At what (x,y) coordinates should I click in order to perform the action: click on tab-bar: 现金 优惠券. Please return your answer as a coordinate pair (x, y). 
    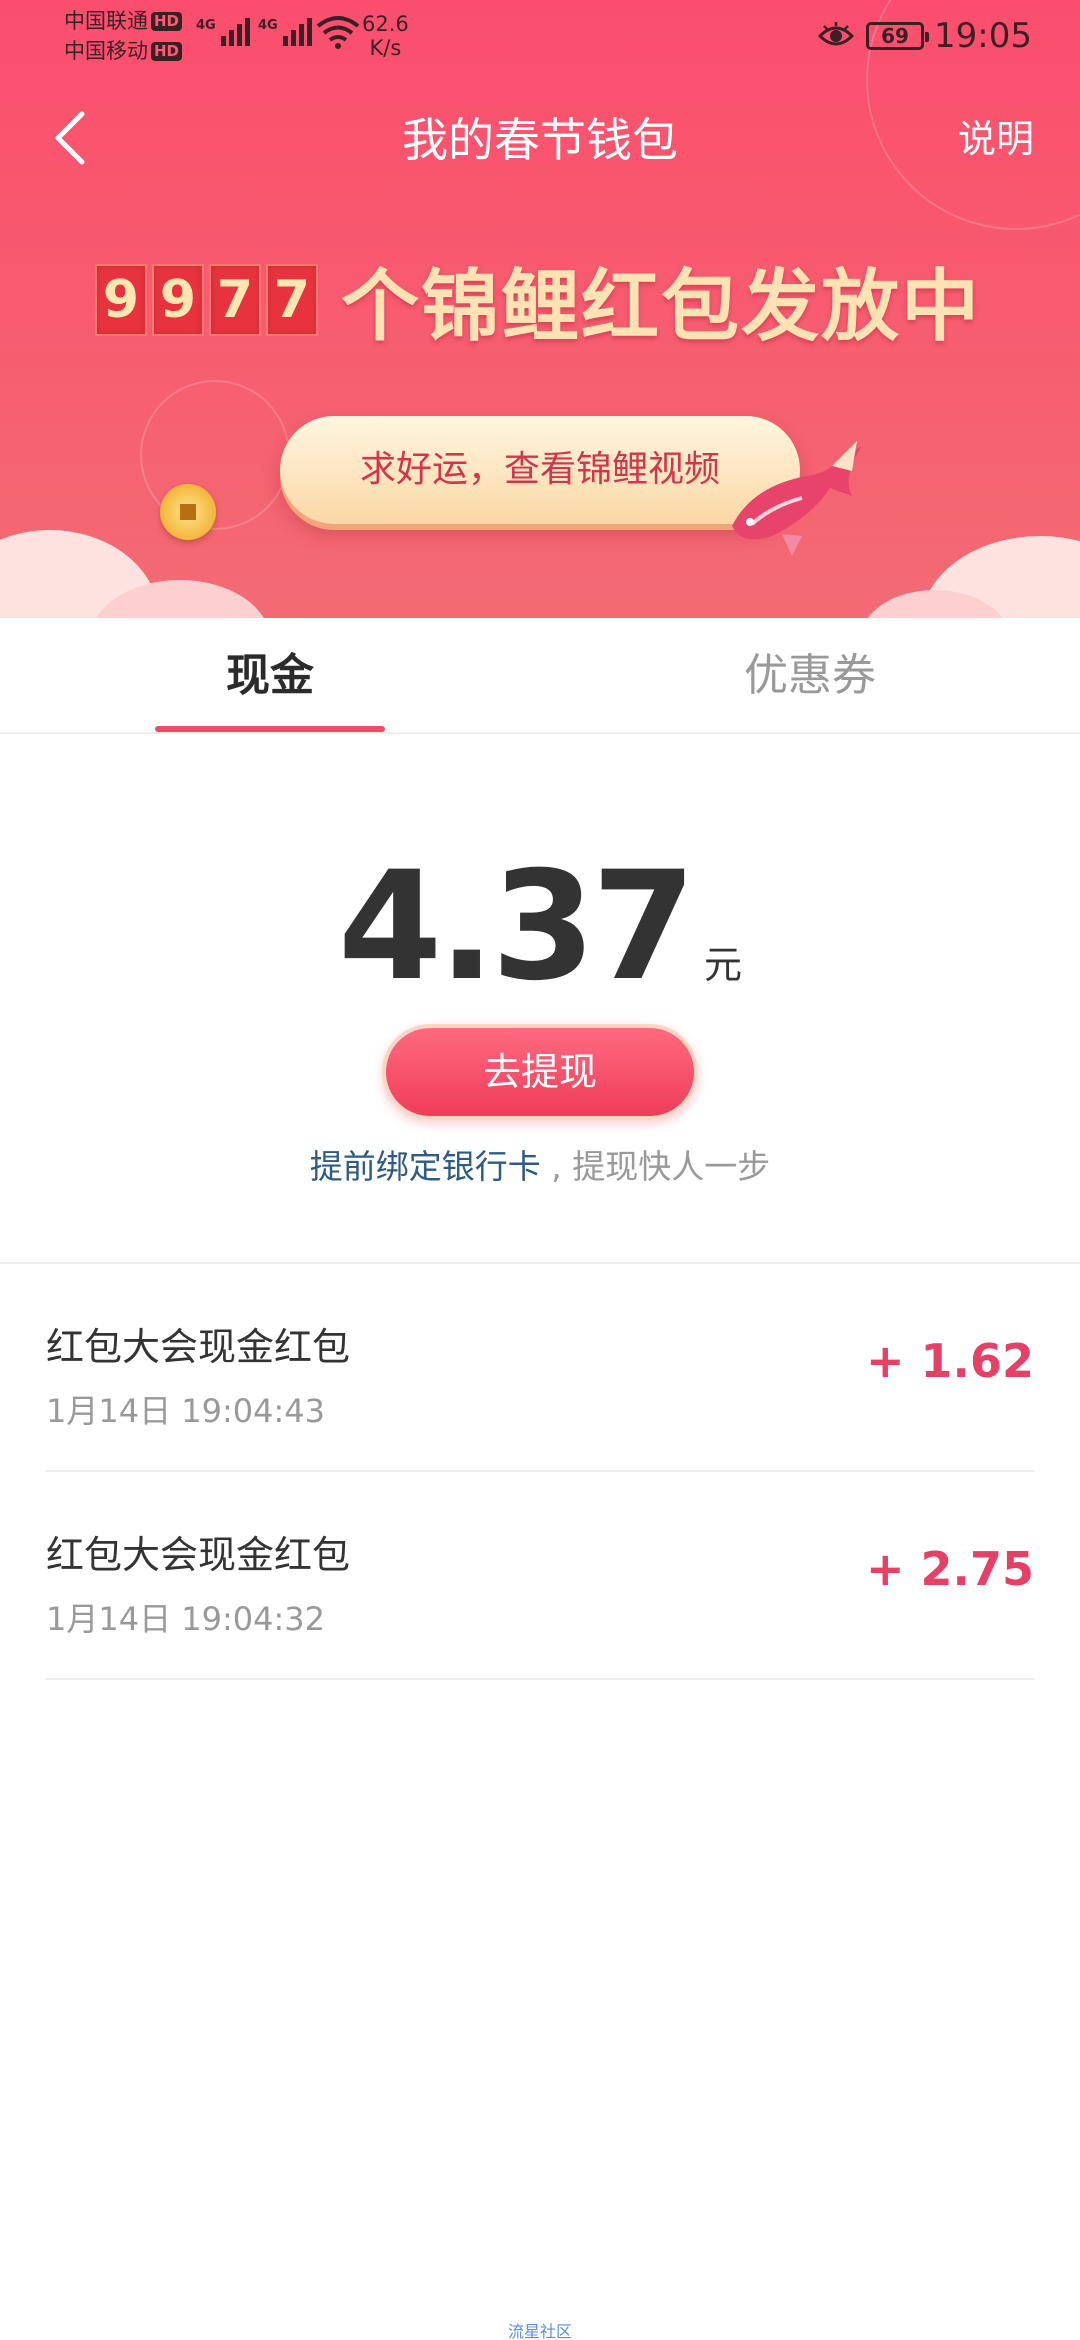
    Looking at the image, I should click on (540, 676).